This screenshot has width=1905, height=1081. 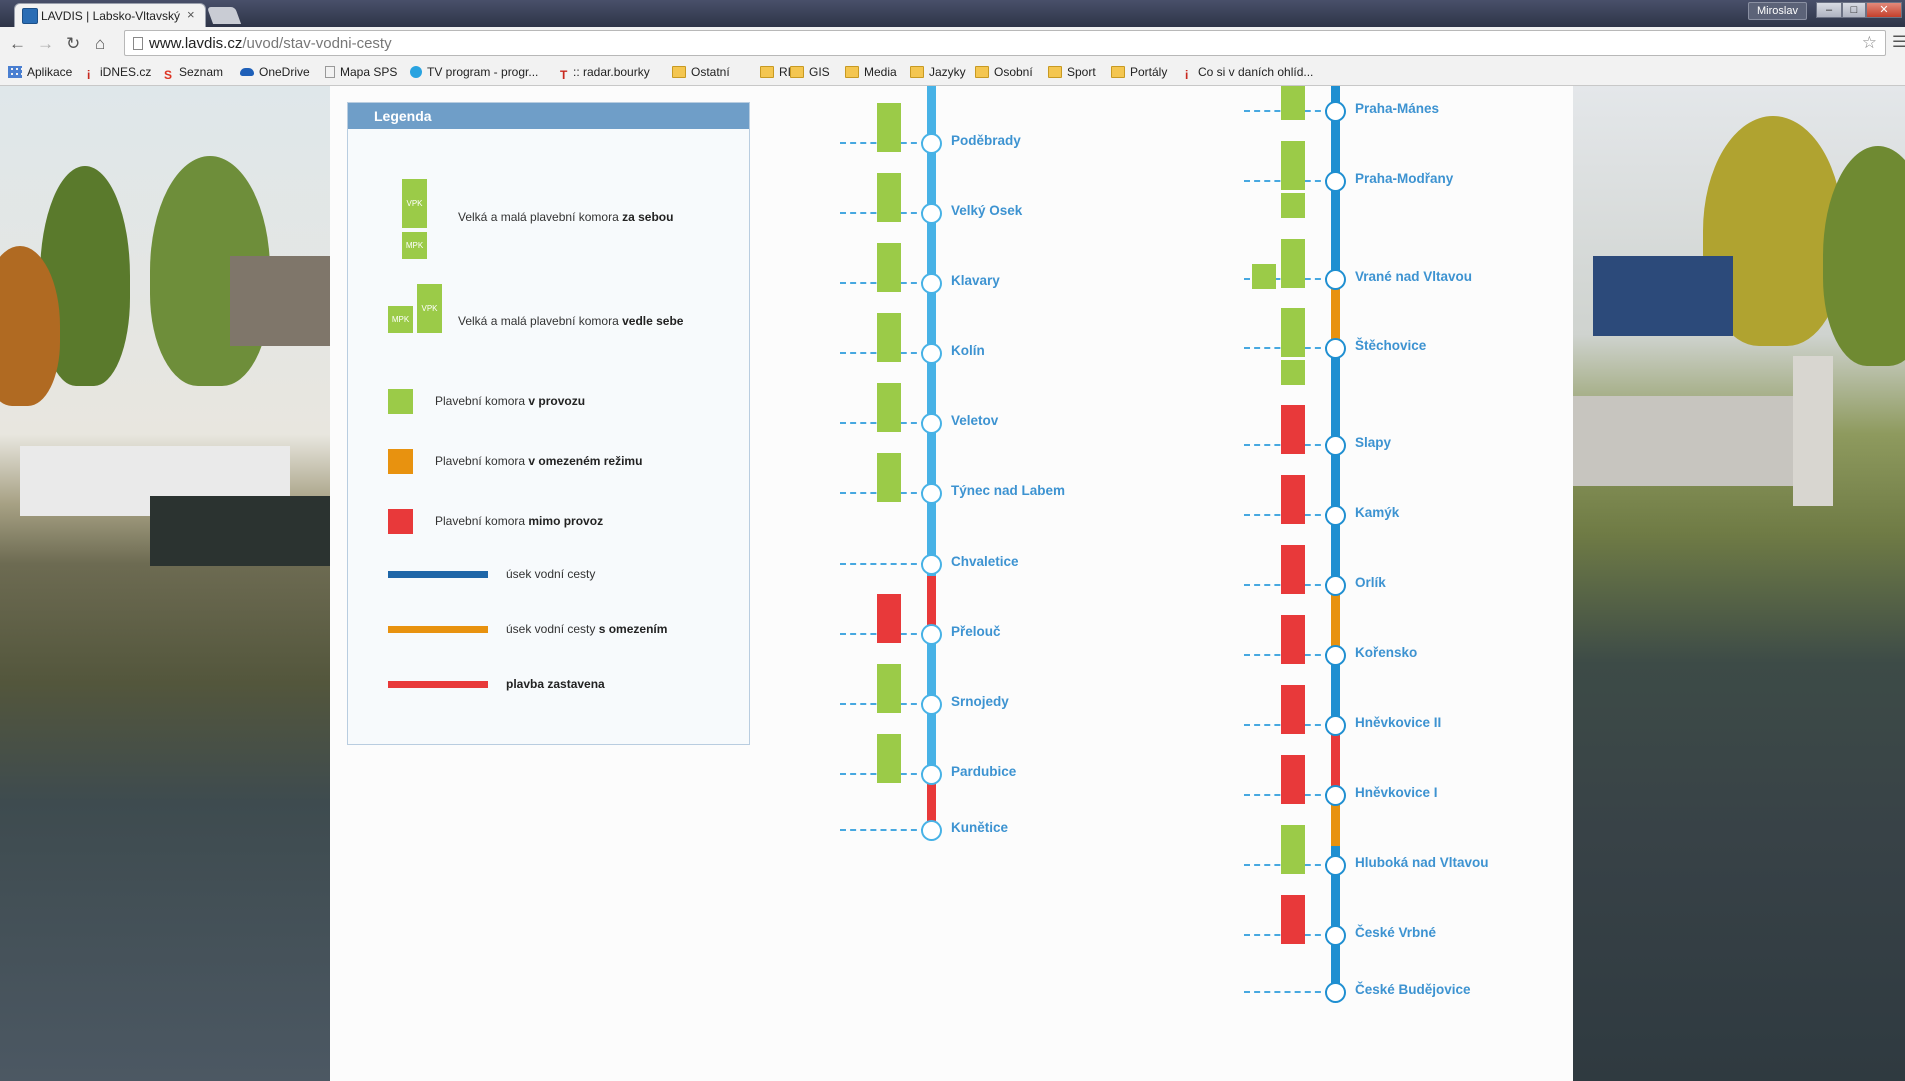 What do you see at coordinates (951, 865) in the screenshot?
I see `vltava-station: Hluboká nad Vltavou` at bounding box center [951, 865].